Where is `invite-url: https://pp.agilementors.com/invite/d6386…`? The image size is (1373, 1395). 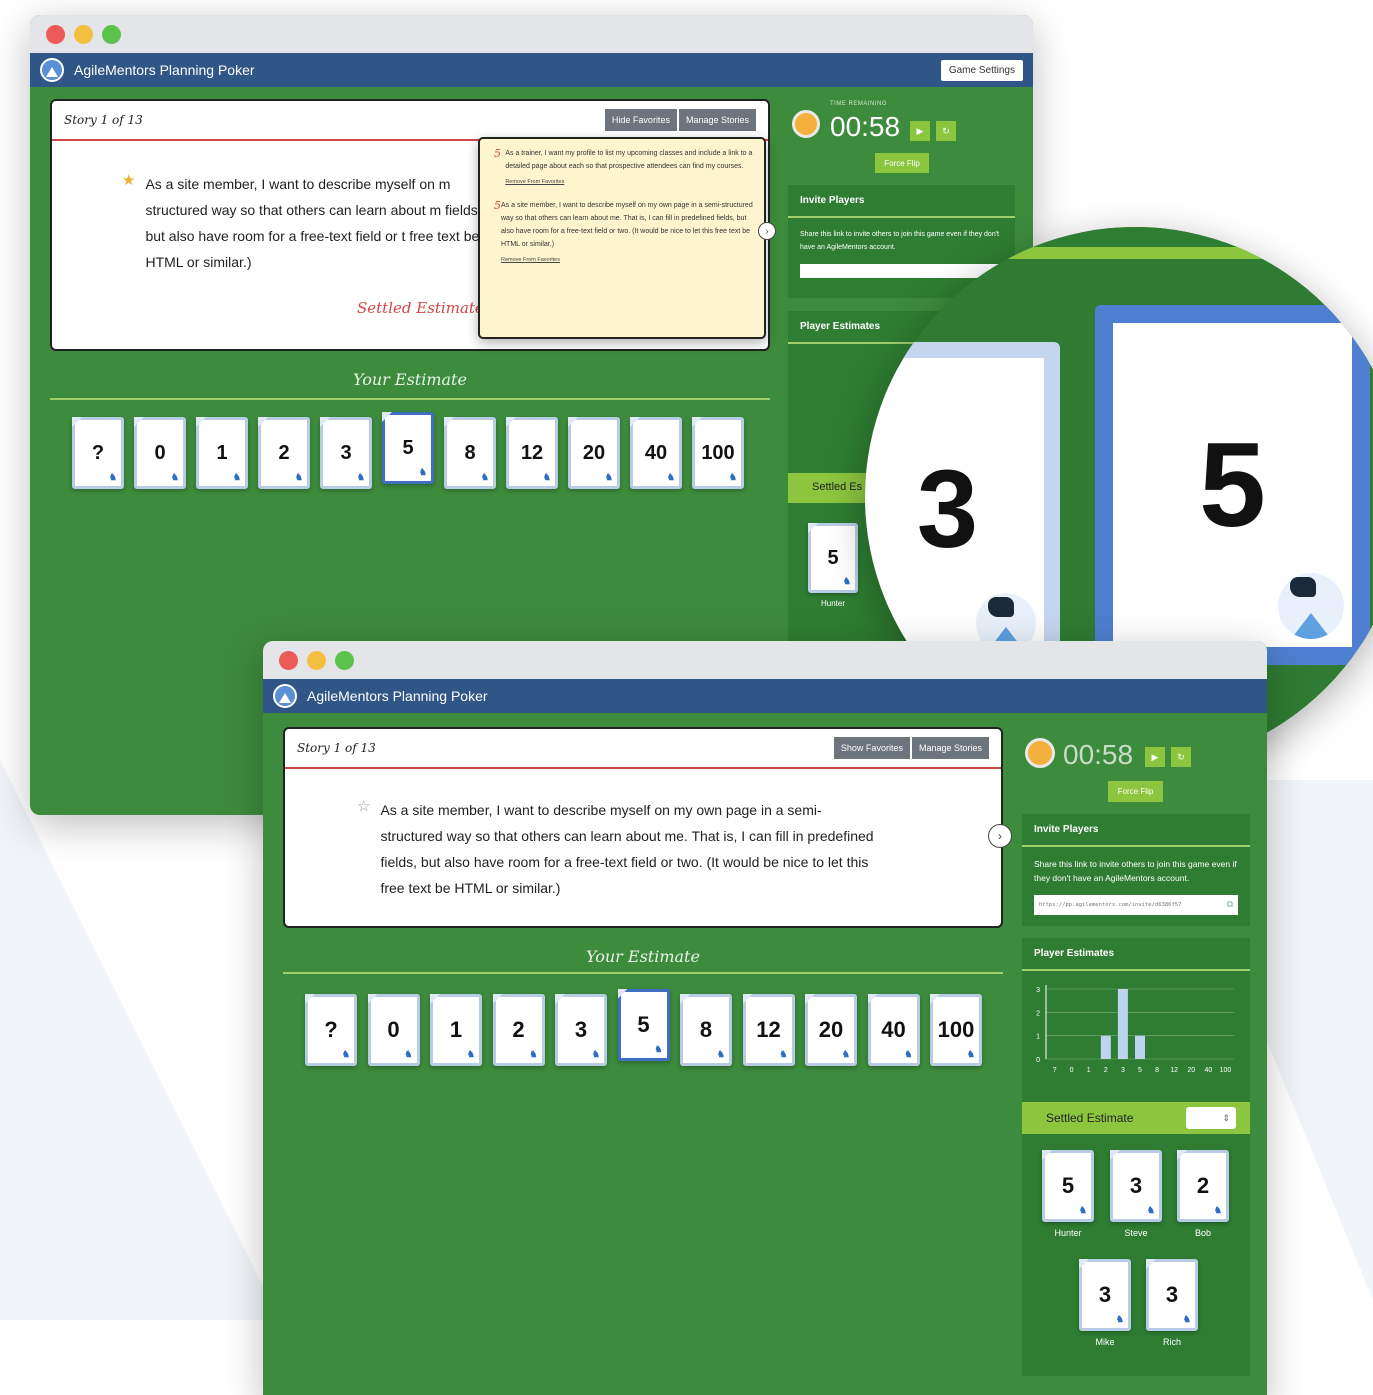 invite-url: https://pp.agilementors.com/invite/d6386… is located at coordinates (1110, 905).